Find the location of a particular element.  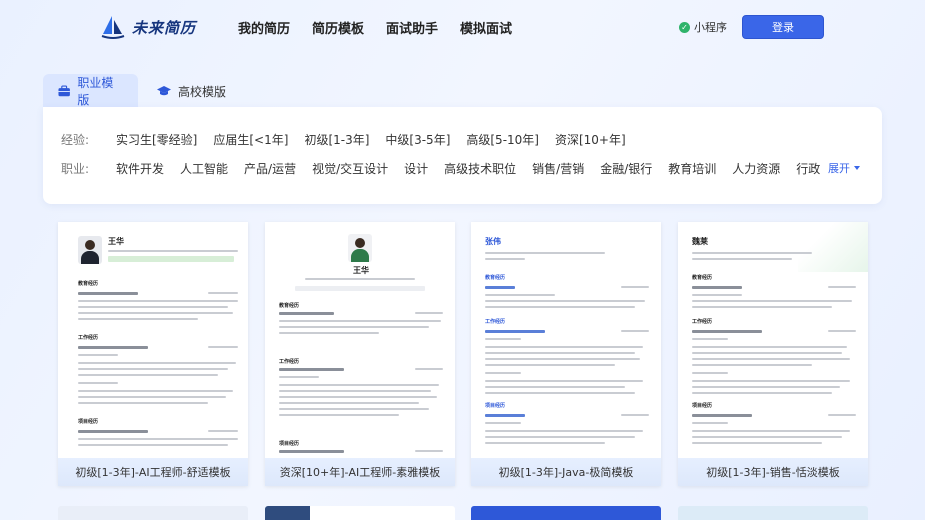

nav-interview-assistant: 面试助手 is located at coordinates (412, 27).